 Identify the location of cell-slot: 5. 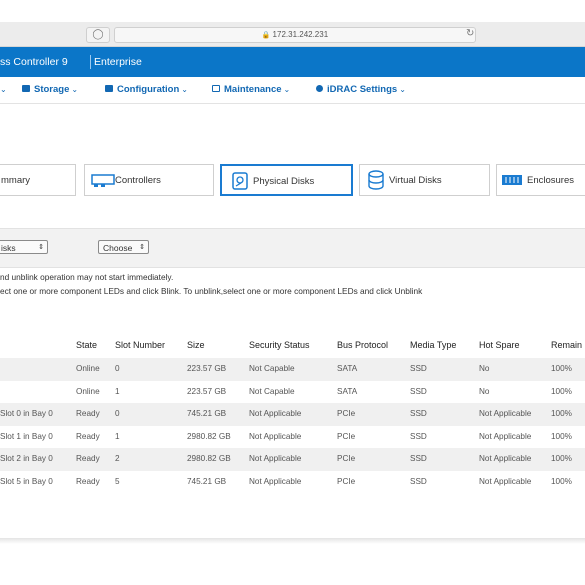
(117, 481).